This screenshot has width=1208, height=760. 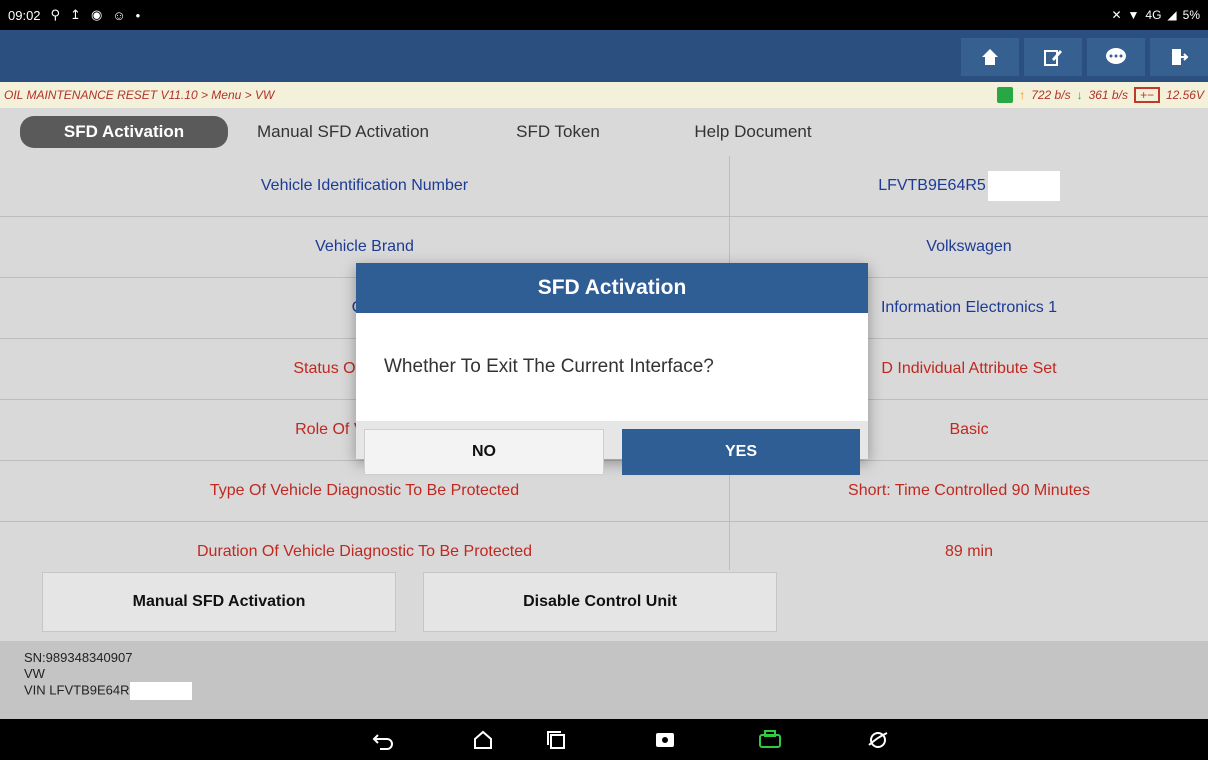 I want to click on dialog-buttons: NO YES, so click(x=612, y=448).